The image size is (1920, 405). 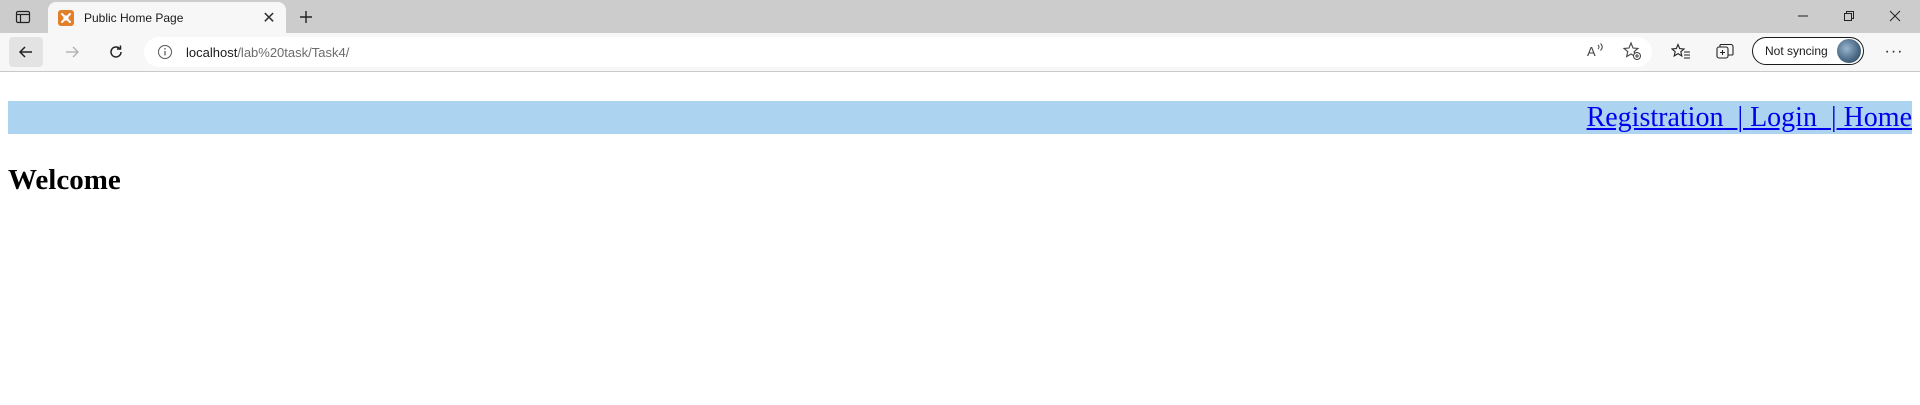 What do you see at coordinates (1725, 52) in the screenshot?
I see `collections-icon` at bounding box center [1725, 52].